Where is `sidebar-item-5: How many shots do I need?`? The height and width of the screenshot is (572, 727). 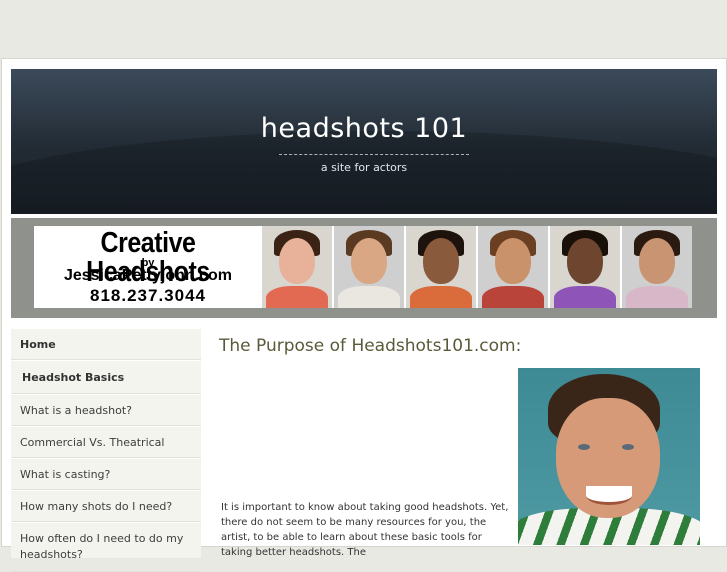 sidebar-item-5: How many shots do I need? is located at coordinates (106, 506).